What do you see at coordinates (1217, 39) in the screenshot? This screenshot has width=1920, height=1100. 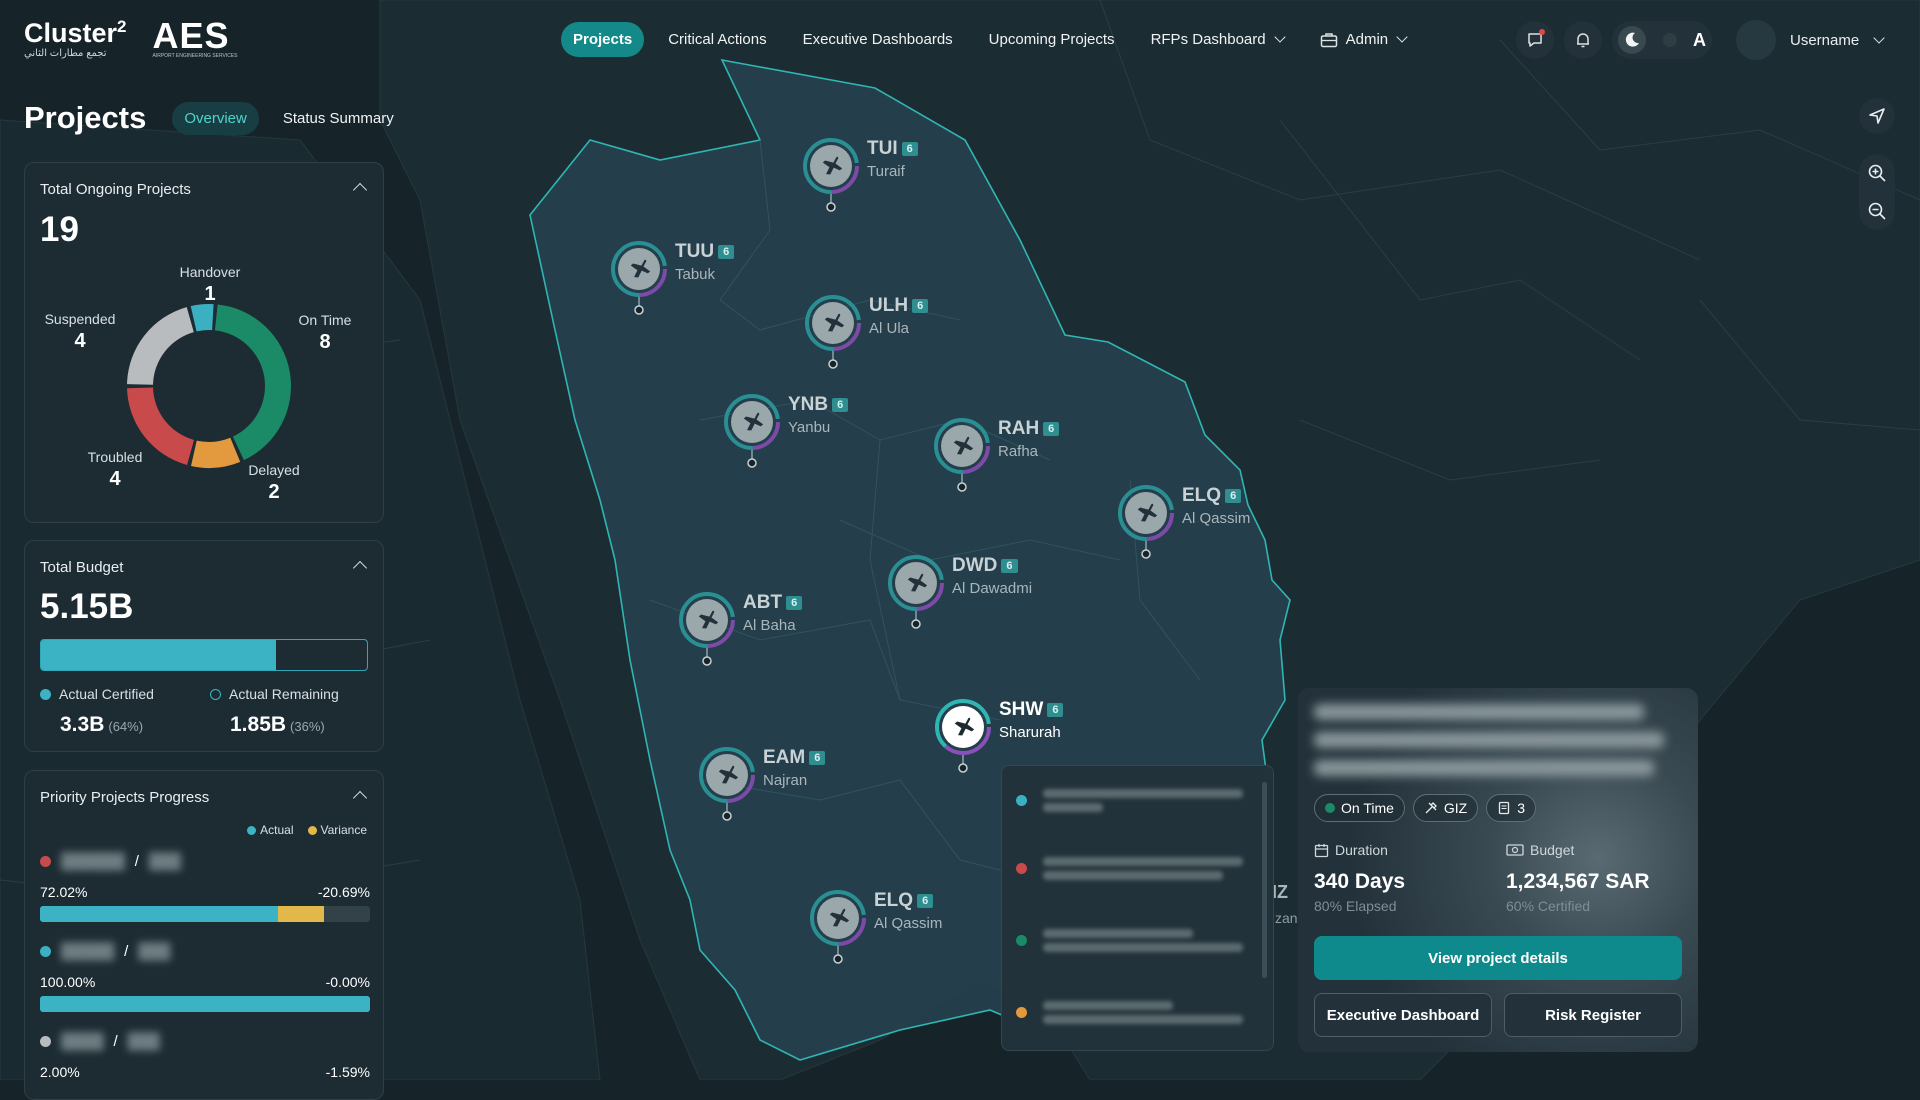 I see `nav-rfps-dashboard: RFPs Dashboard` at bounding box center [1217, 39].